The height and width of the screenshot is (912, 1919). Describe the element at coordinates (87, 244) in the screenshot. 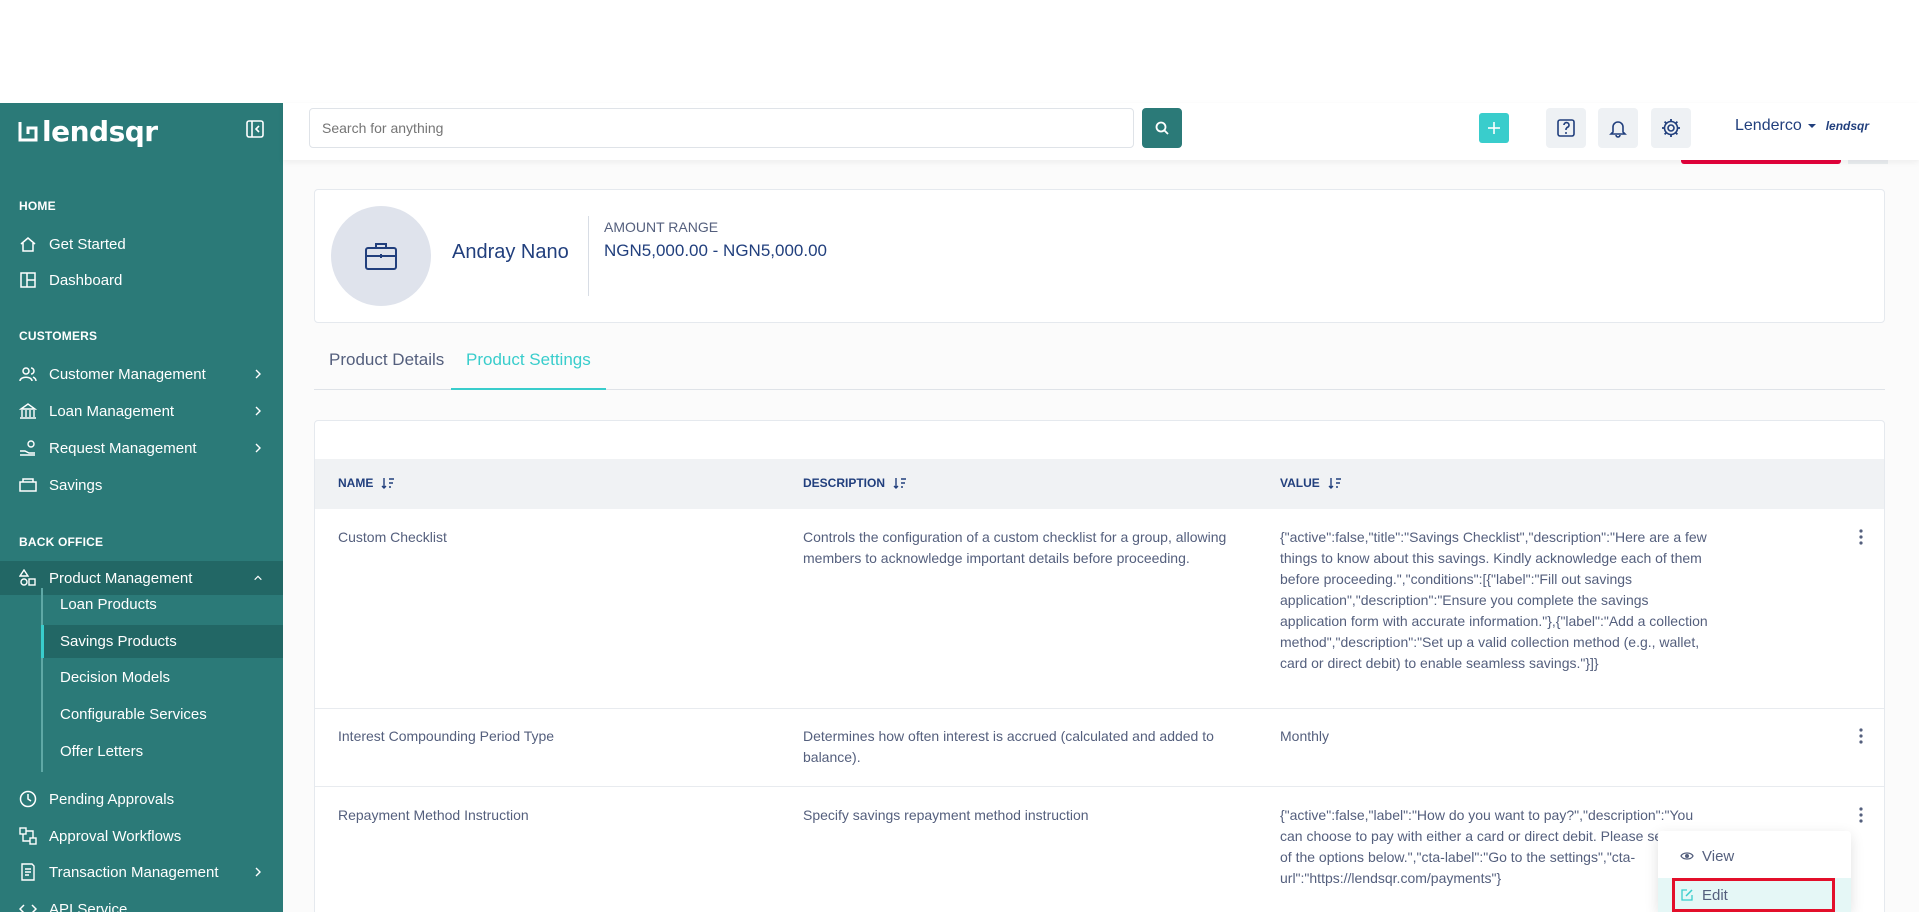

I see `sidebar-item-label: Get Started` at that location.